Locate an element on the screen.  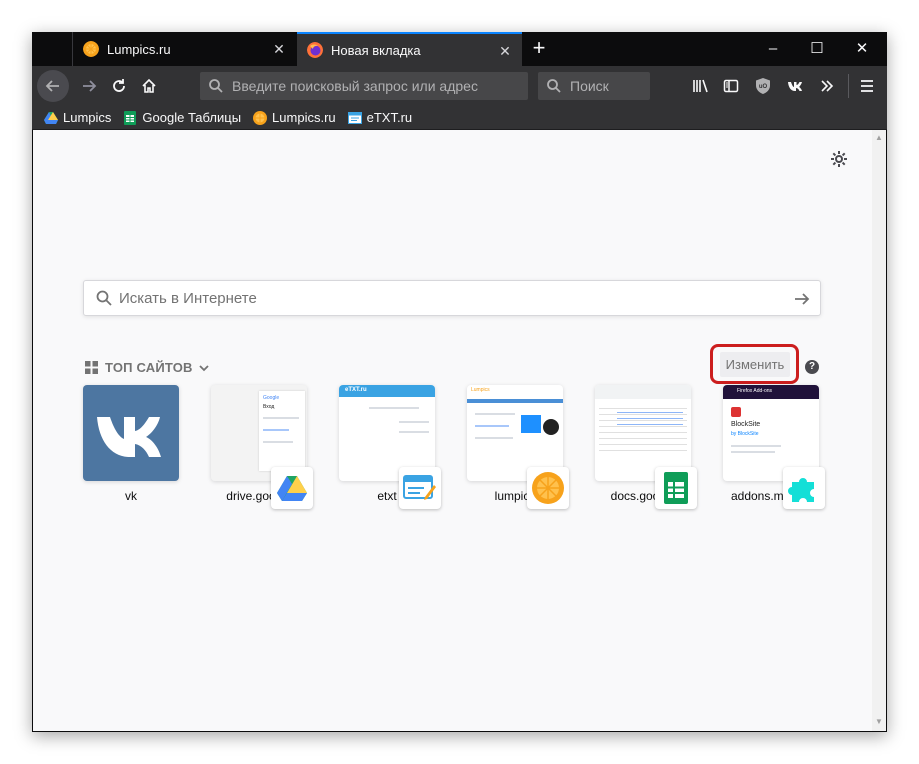
etxt-header-bar: eTXT.ru is located at coordinates (387, 391).